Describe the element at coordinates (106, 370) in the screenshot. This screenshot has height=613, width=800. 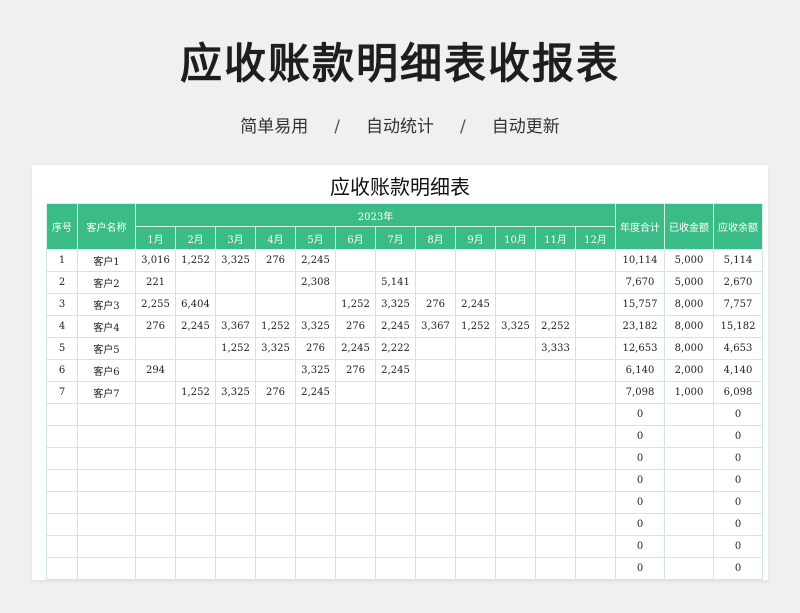
I see `cell-customer: 客户6` at that location.